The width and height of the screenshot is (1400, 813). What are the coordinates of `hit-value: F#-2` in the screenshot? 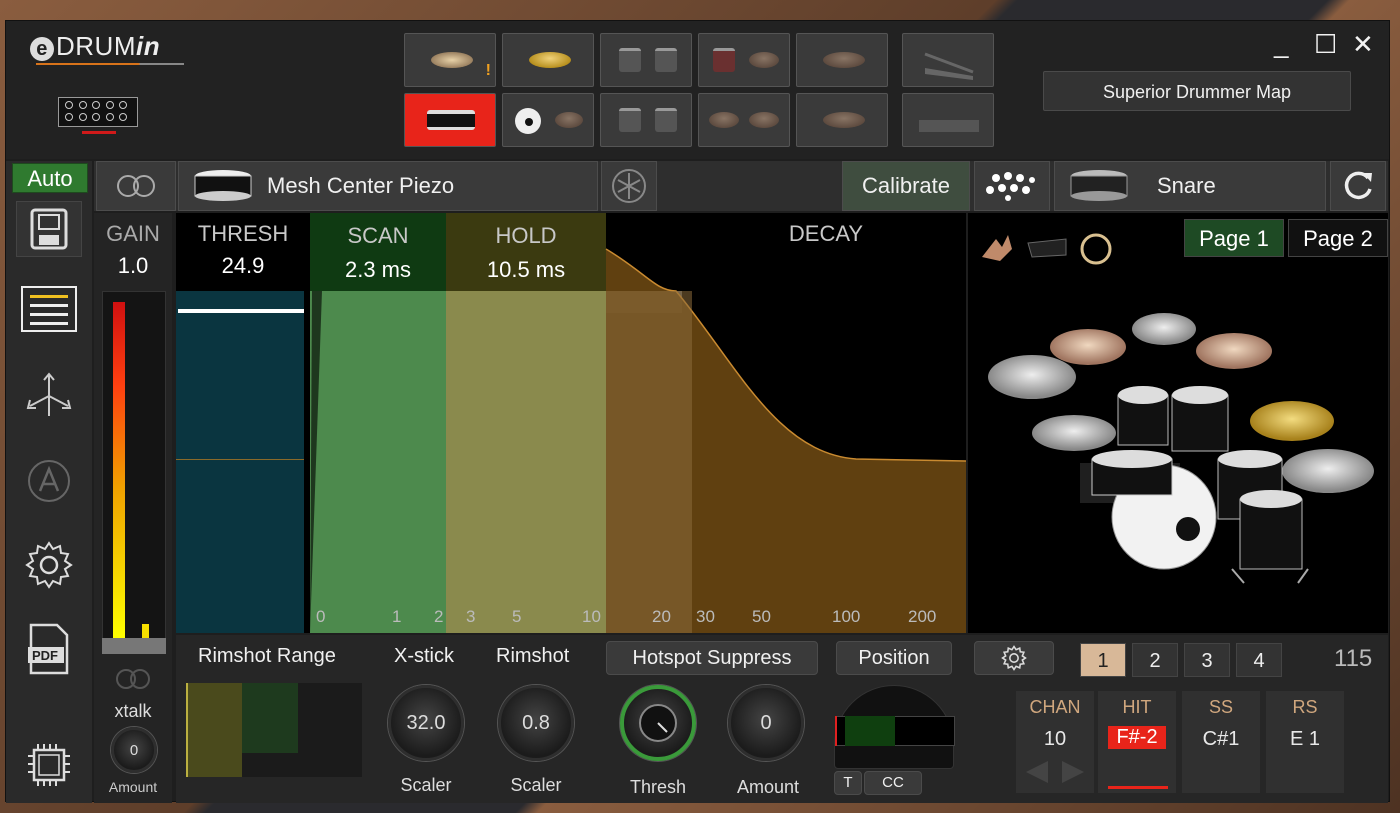 It's located at (1137, 737).